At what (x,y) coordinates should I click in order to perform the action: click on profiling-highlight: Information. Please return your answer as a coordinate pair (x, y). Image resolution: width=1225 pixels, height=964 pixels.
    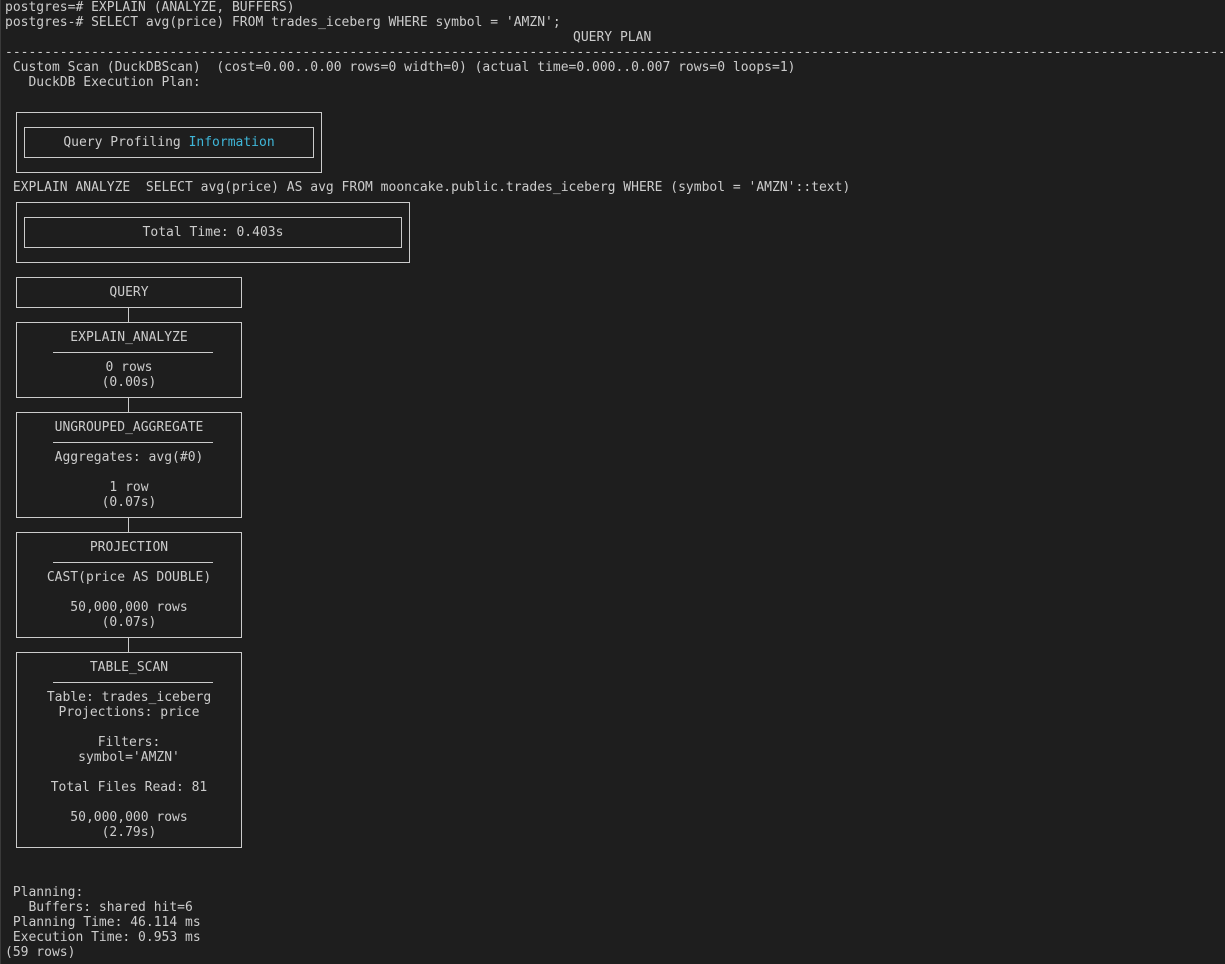
    Looking at the image, I should click on (231, 142).